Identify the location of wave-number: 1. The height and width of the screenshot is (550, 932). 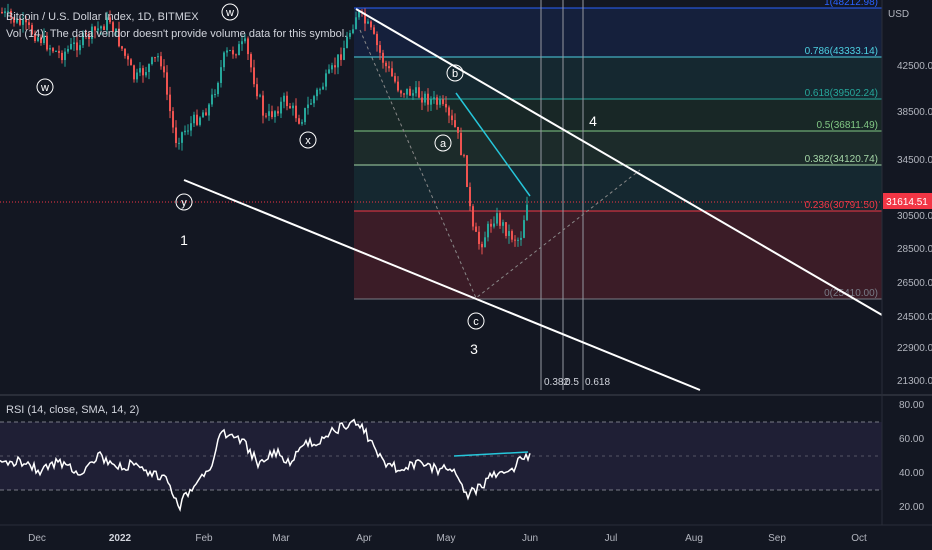
(184, 240).